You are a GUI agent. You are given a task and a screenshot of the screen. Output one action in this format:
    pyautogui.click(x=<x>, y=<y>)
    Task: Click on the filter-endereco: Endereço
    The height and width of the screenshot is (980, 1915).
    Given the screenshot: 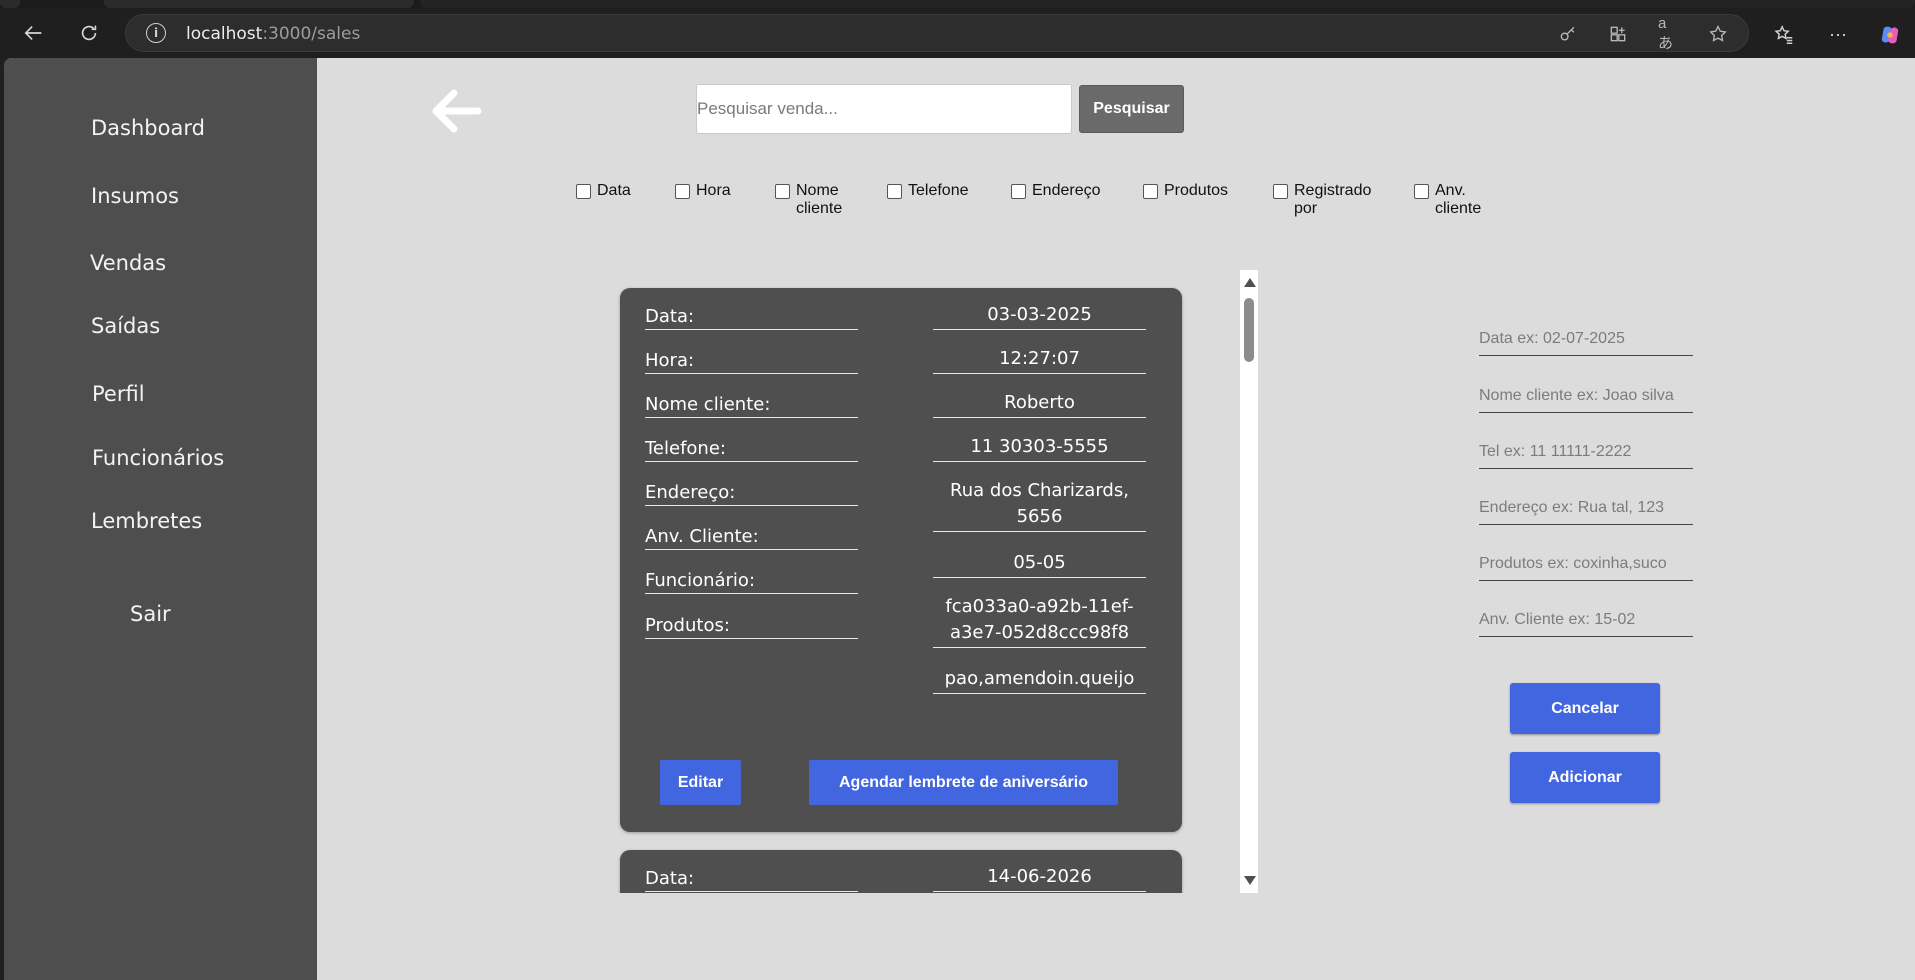 What is the action you would take?
    pyautogui.click(x=1056, y=191)
    